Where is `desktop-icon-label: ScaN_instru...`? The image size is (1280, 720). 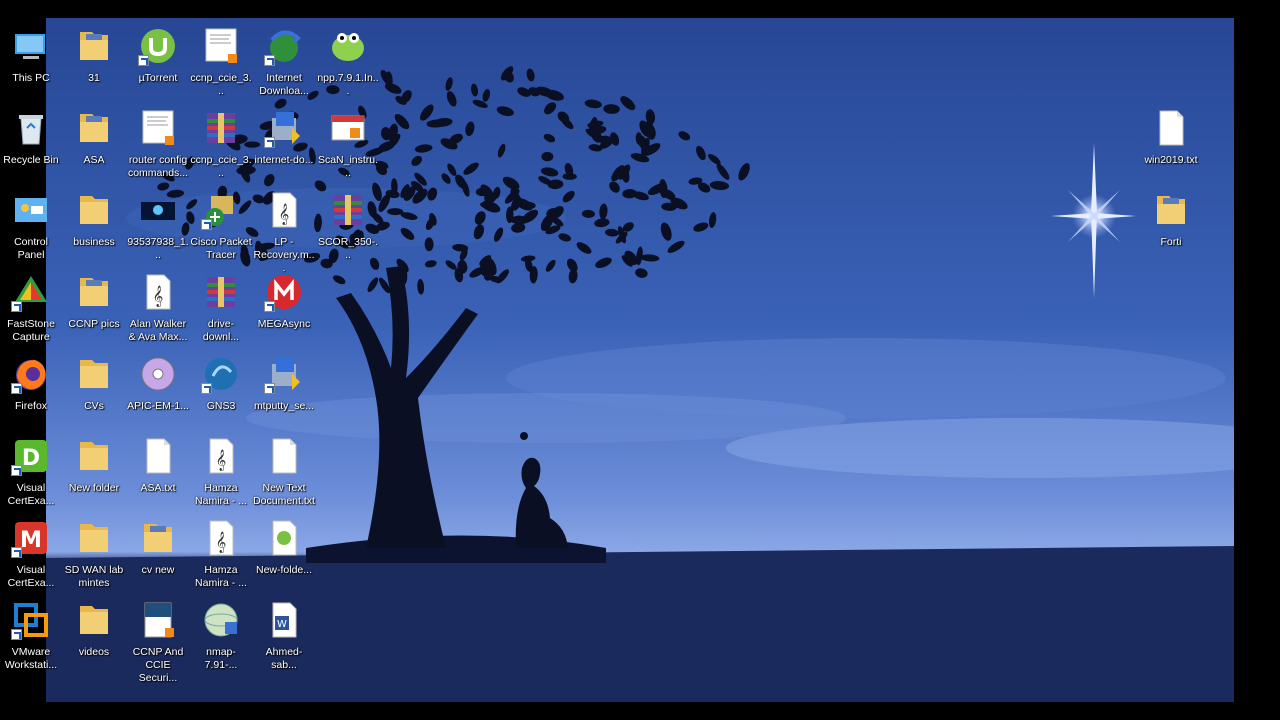
desktop-icon-label: ScaN_instru... is located at coordinates (348, 166).